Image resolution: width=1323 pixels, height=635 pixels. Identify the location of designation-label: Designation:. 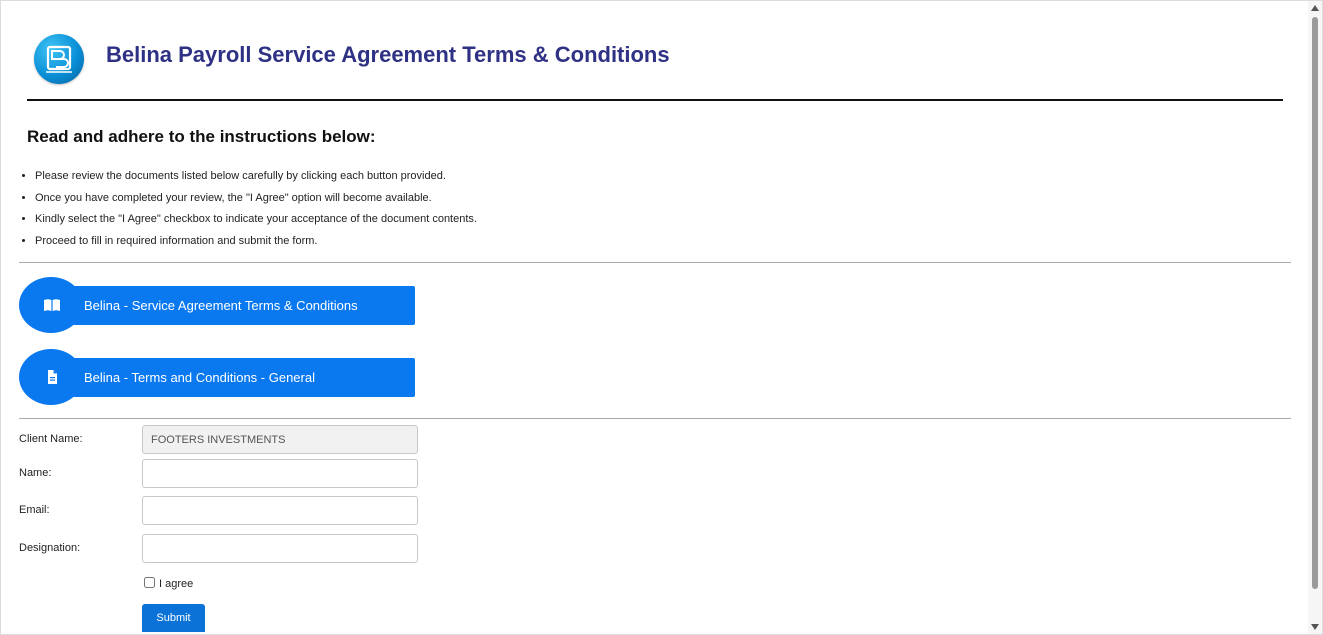
(50, 548).